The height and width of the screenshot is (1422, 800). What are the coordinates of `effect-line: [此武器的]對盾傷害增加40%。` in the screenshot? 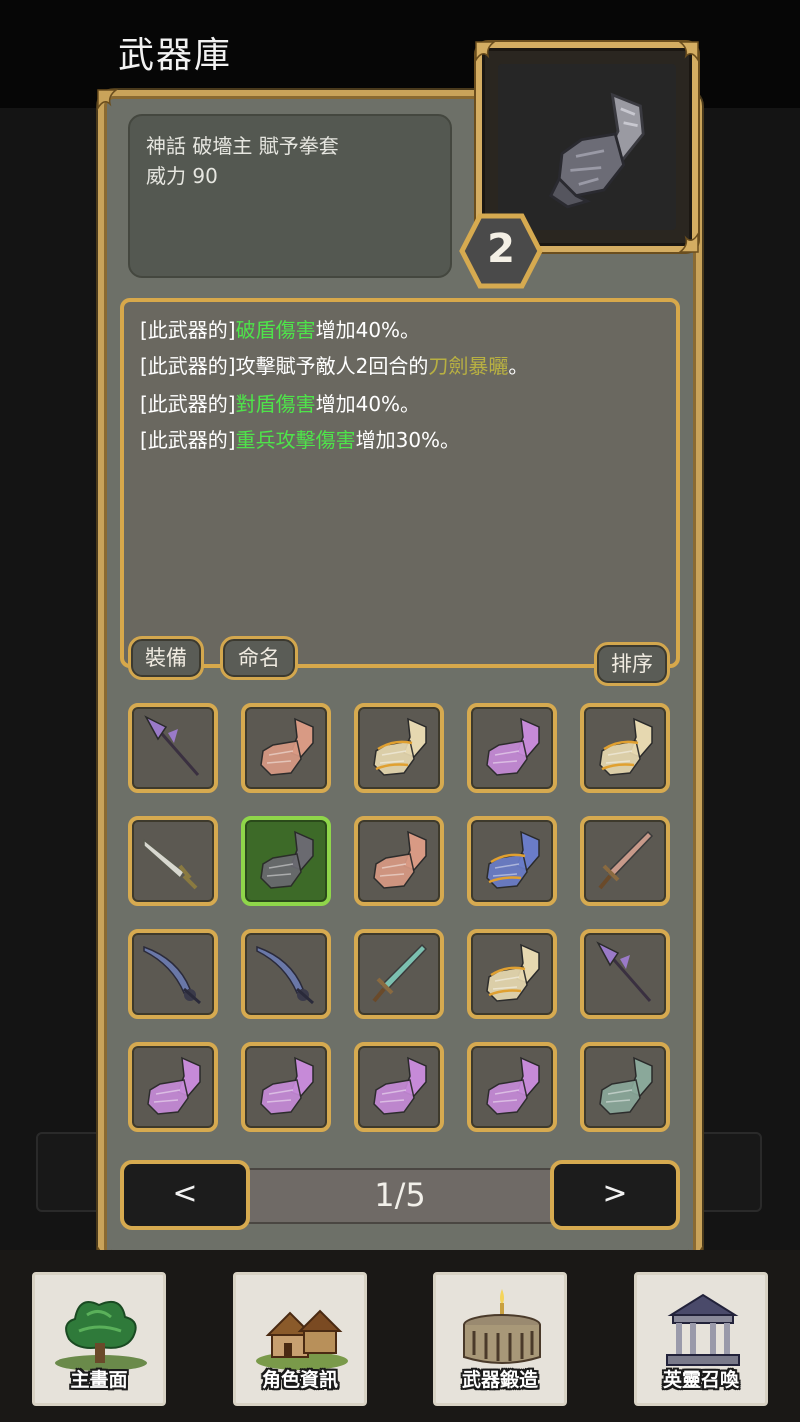 It's located at (280, 402).